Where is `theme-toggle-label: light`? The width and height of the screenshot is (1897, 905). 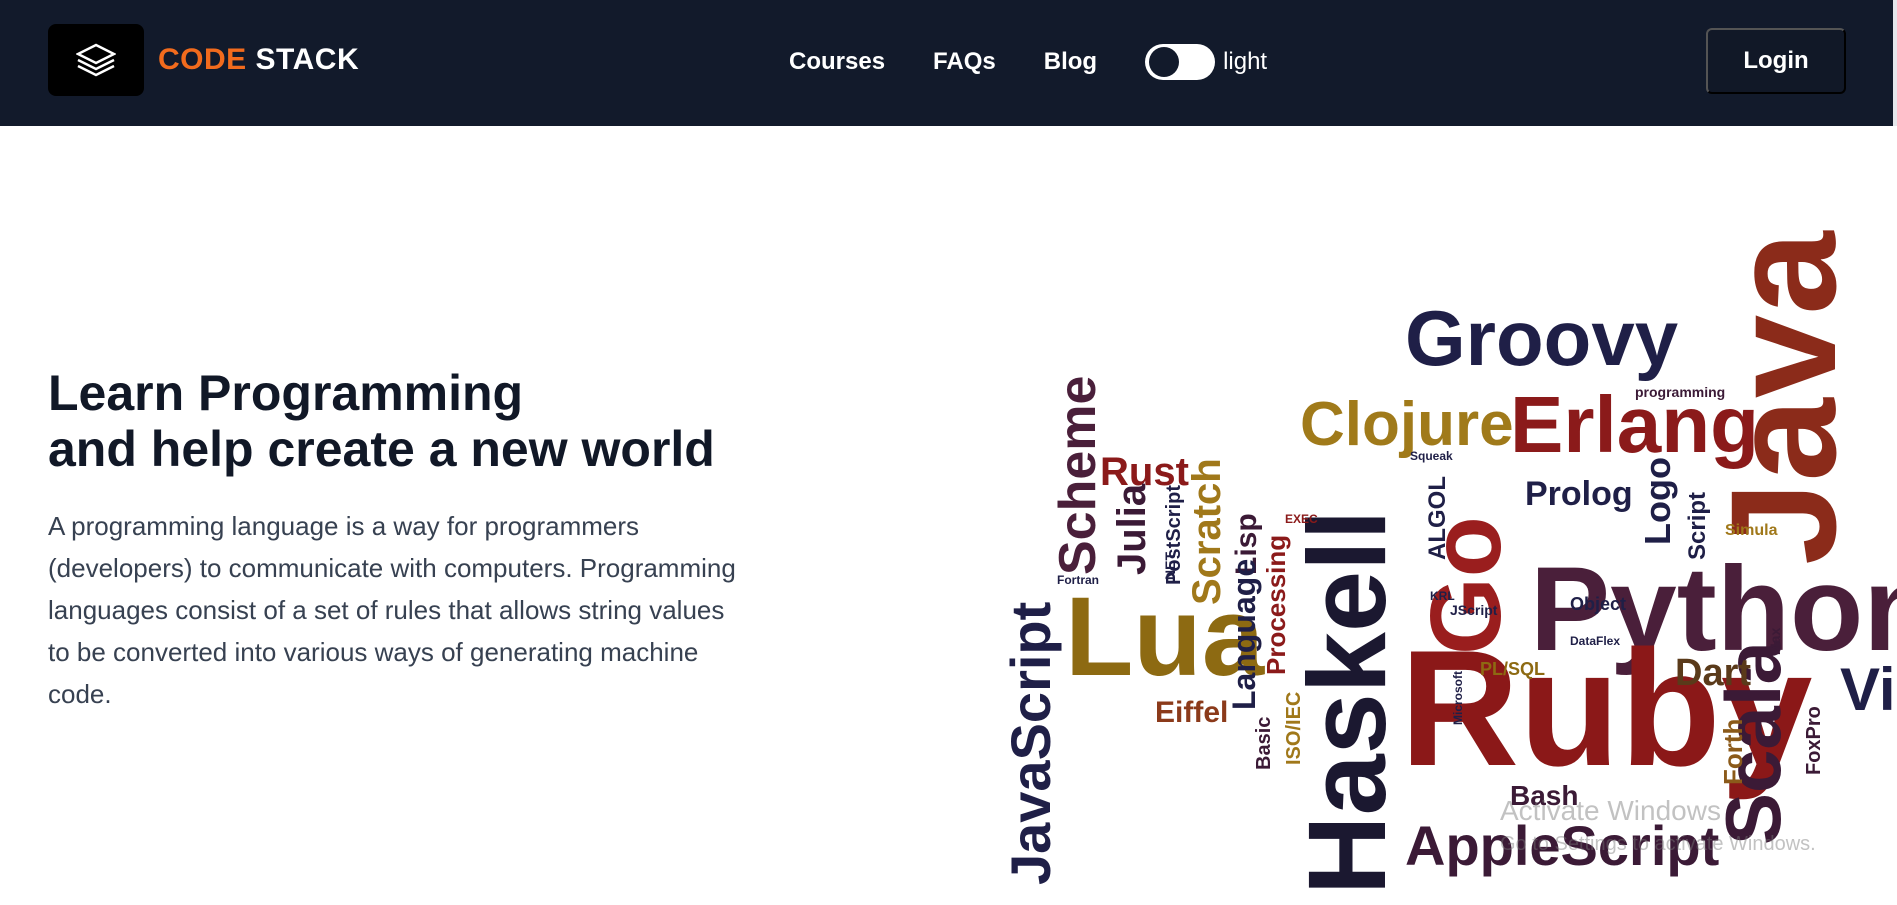
theme-toggle-label: light is located at coordinates (1245, 61).